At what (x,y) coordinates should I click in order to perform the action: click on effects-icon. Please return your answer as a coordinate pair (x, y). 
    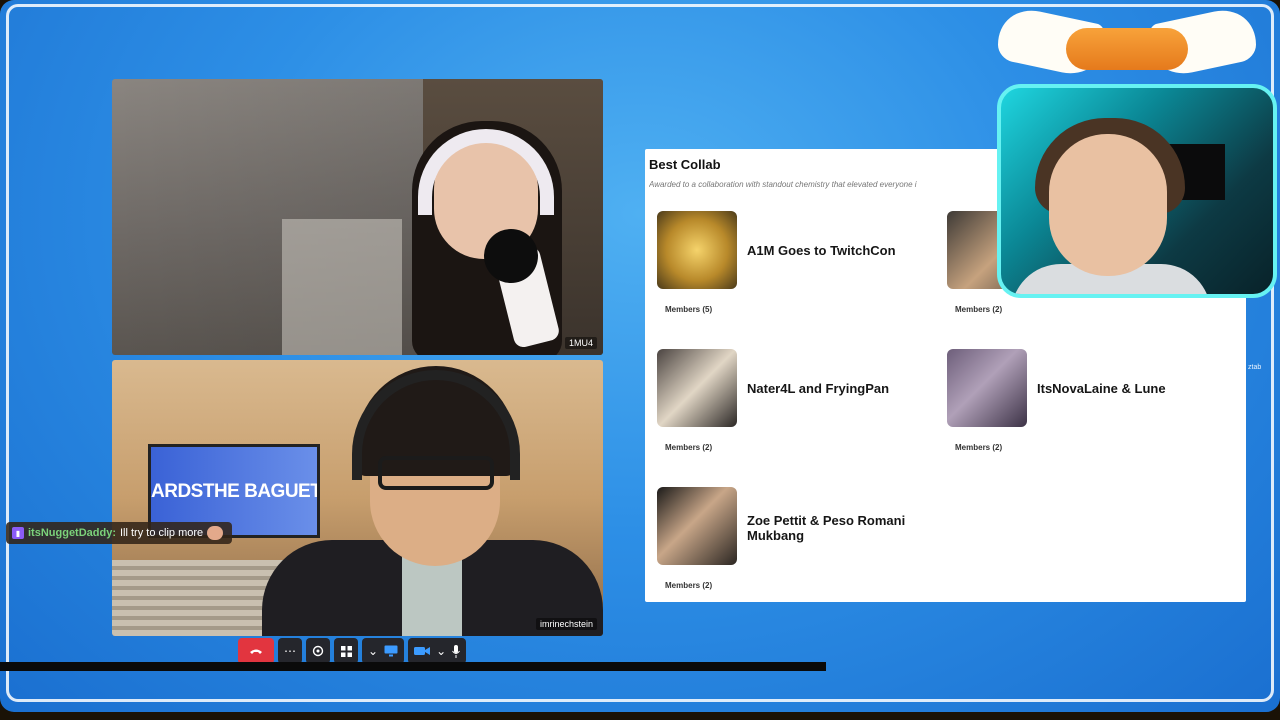
    Looking at the image, I should click on (318, 651).